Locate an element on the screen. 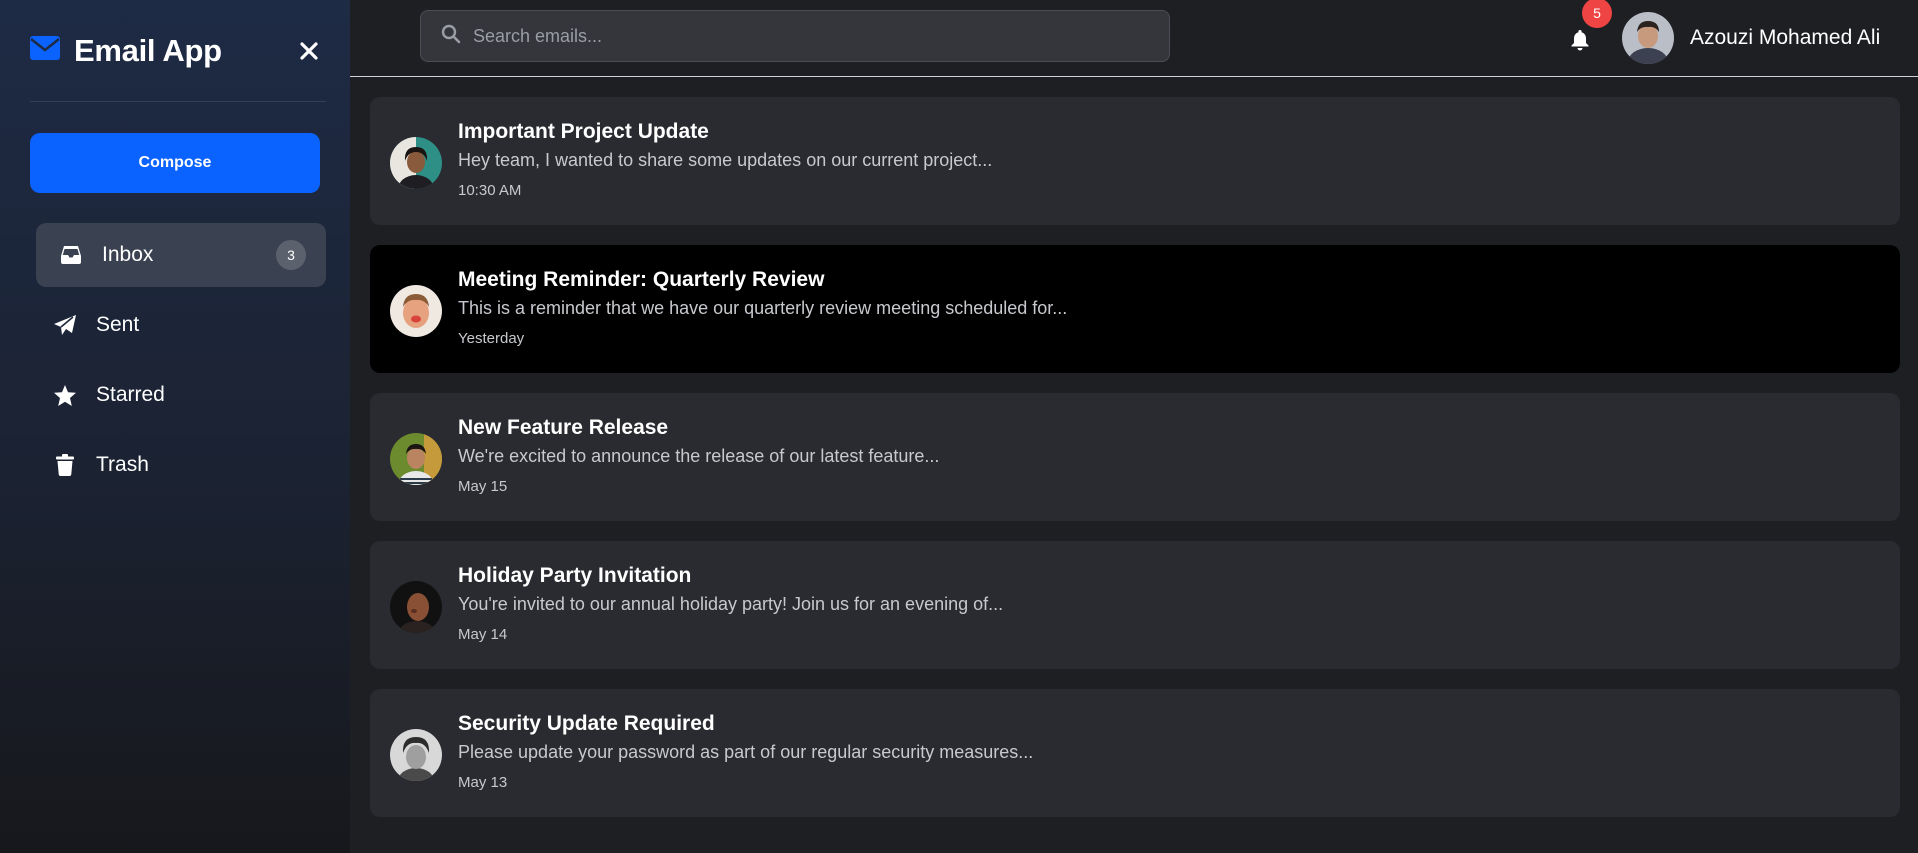 This screenshot has width=1918, height=853. search-box is located at coordinates (795, 36).